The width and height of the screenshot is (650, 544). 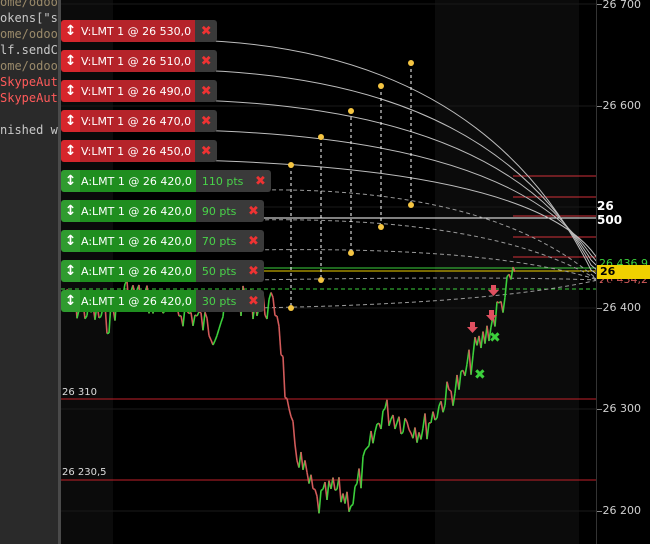 What do you see at coordinates (219, 301) in the screenshot?
I see `order-points: 30 pts` at bounding box center [219, 301].